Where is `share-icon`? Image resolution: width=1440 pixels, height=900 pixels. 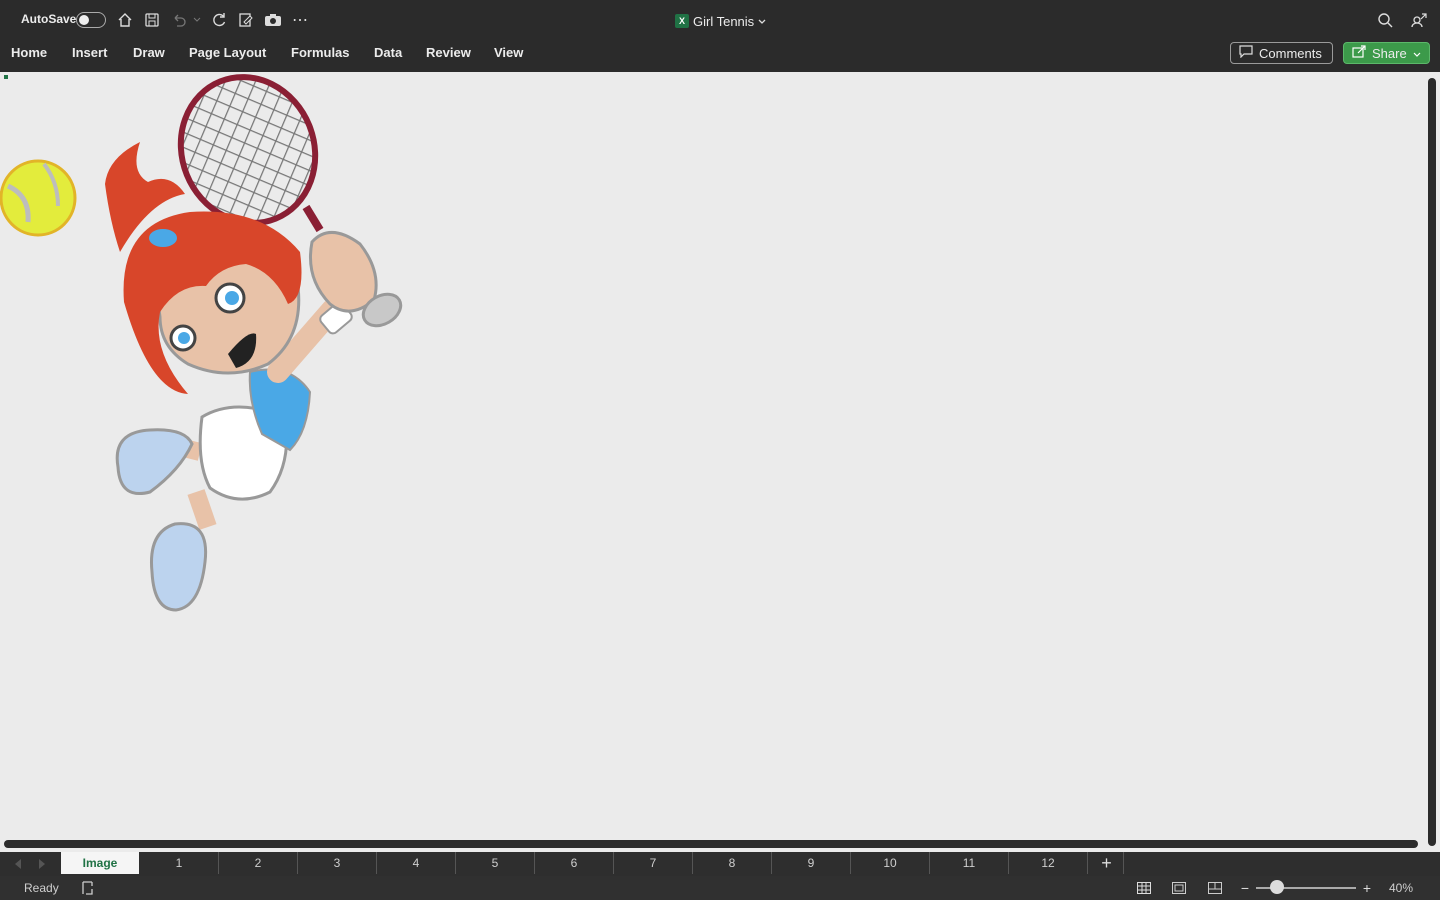
share-icon is located at coordinates (1359, 53).